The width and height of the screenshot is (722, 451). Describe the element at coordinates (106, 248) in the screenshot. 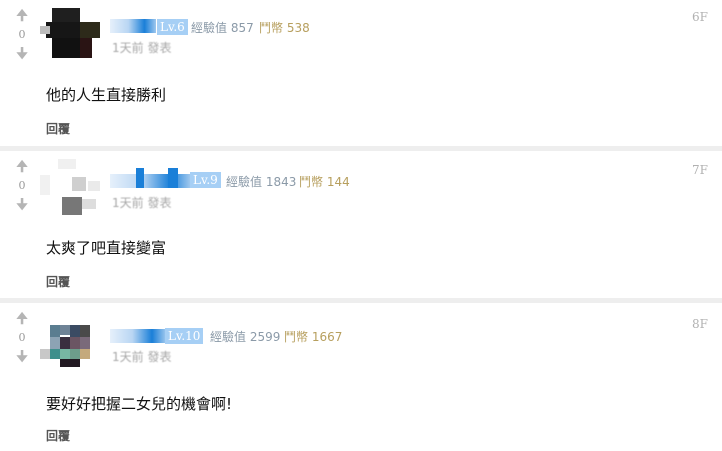

I see `comment-text: 太爽了吧直接變富` at that location.